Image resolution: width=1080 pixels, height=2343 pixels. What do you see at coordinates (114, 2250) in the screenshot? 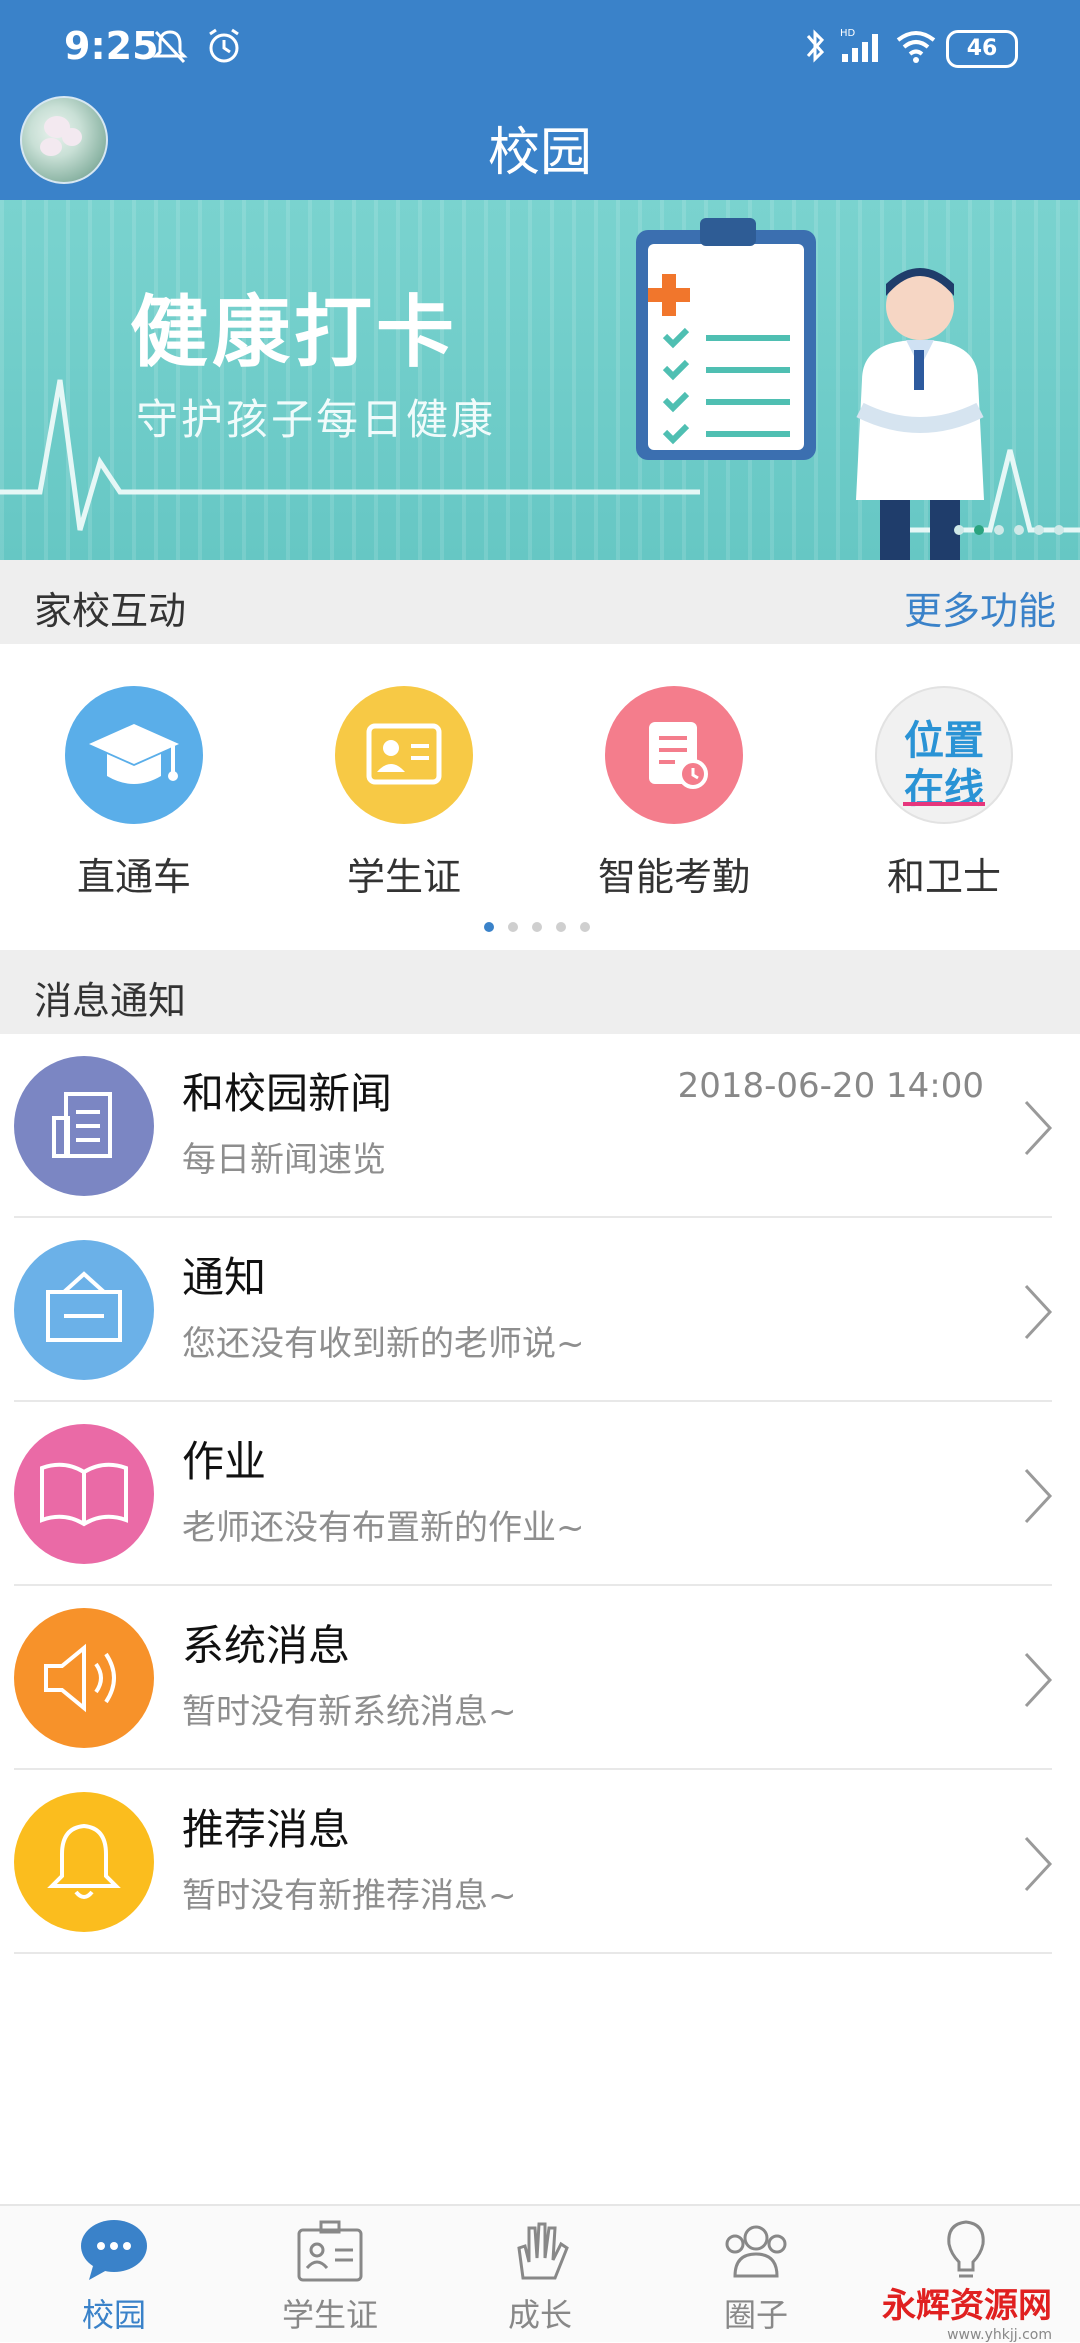
I see `chat-bubble-icon` at bounding box center [114, 2250].